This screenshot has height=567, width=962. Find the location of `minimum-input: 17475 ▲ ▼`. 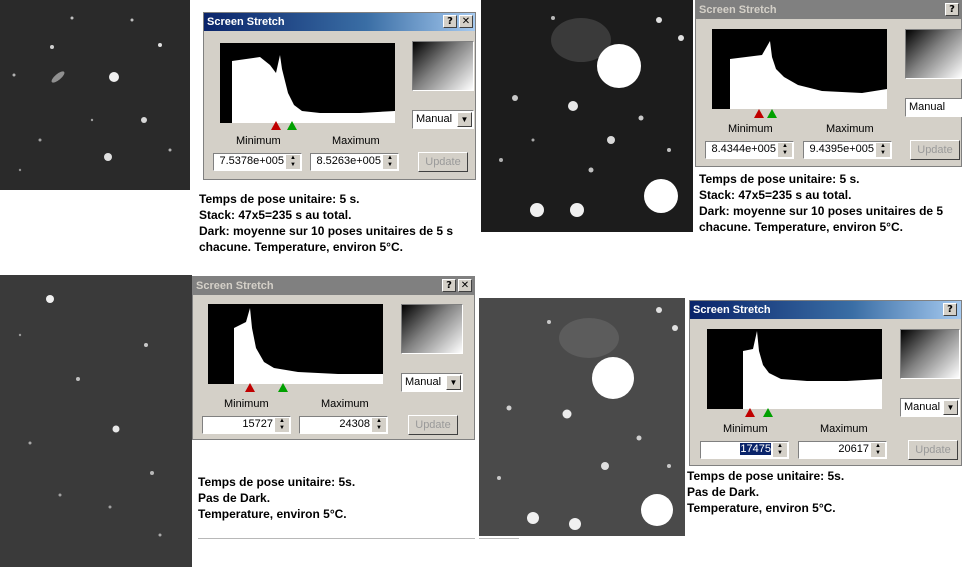

minimum-input: 17475 ▲ ▼ is located at coordinates (744, 450).